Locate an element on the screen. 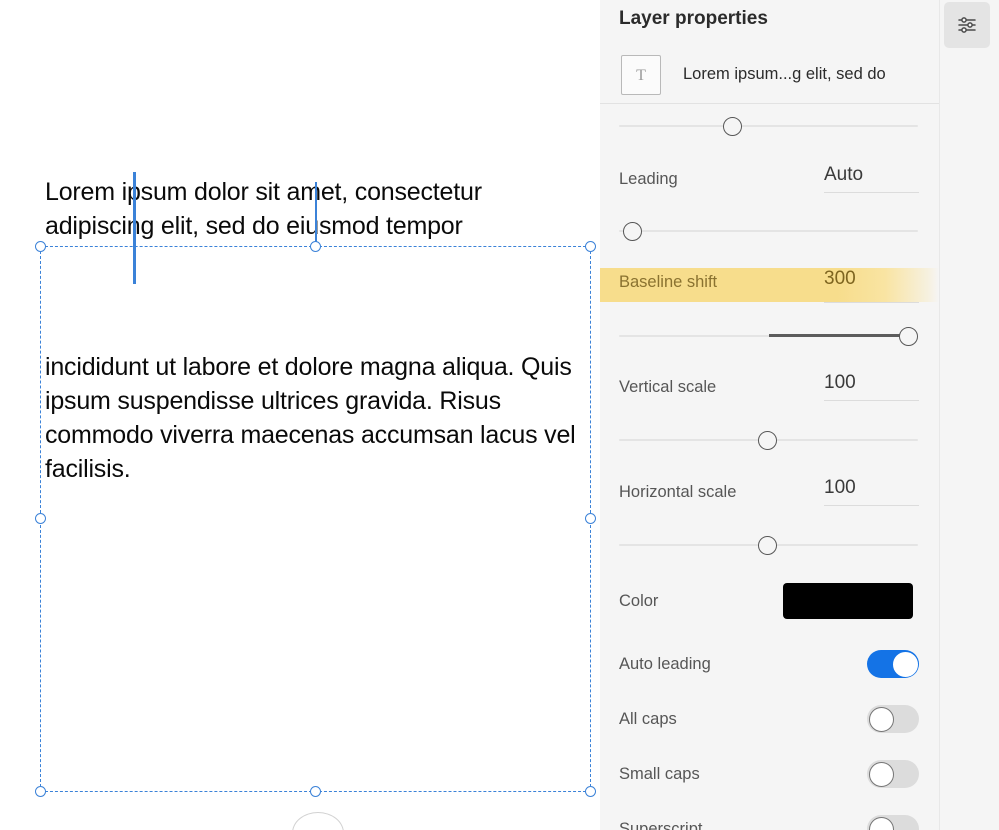 This screenshot has width=999, height=830. selected-layer-row: T Lorem ipsum...g elit, sed do is located at coordinates (769, 74).